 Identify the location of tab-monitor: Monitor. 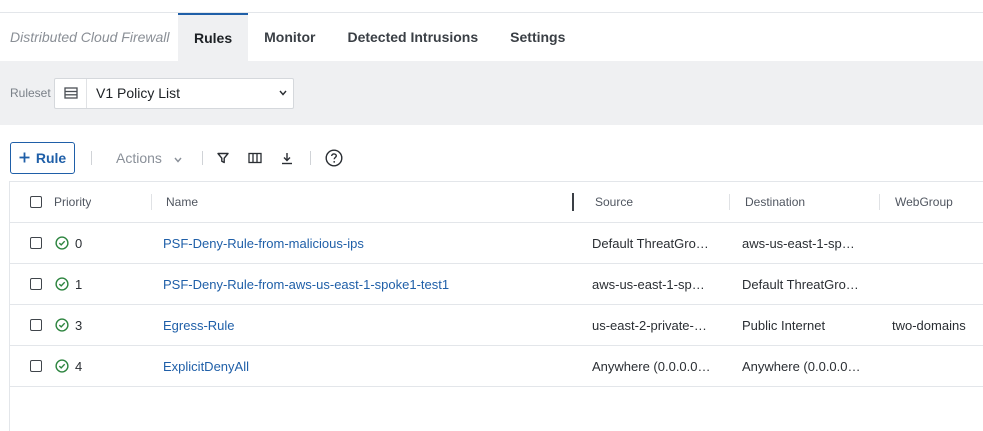
(289, 37).